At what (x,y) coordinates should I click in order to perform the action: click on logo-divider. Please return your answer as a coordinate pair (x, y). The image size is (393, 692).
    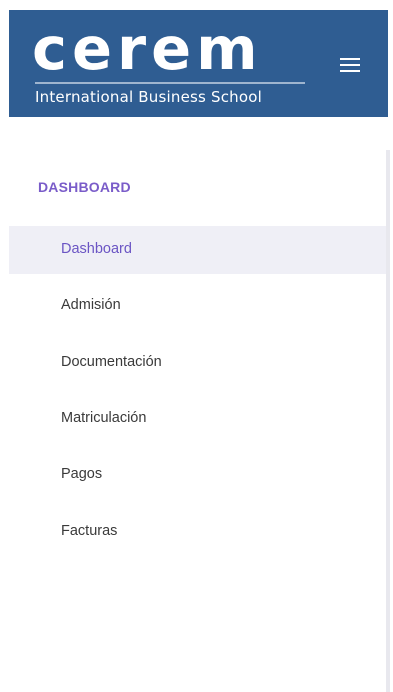
    Looking at the image, I should click on (170, 83).